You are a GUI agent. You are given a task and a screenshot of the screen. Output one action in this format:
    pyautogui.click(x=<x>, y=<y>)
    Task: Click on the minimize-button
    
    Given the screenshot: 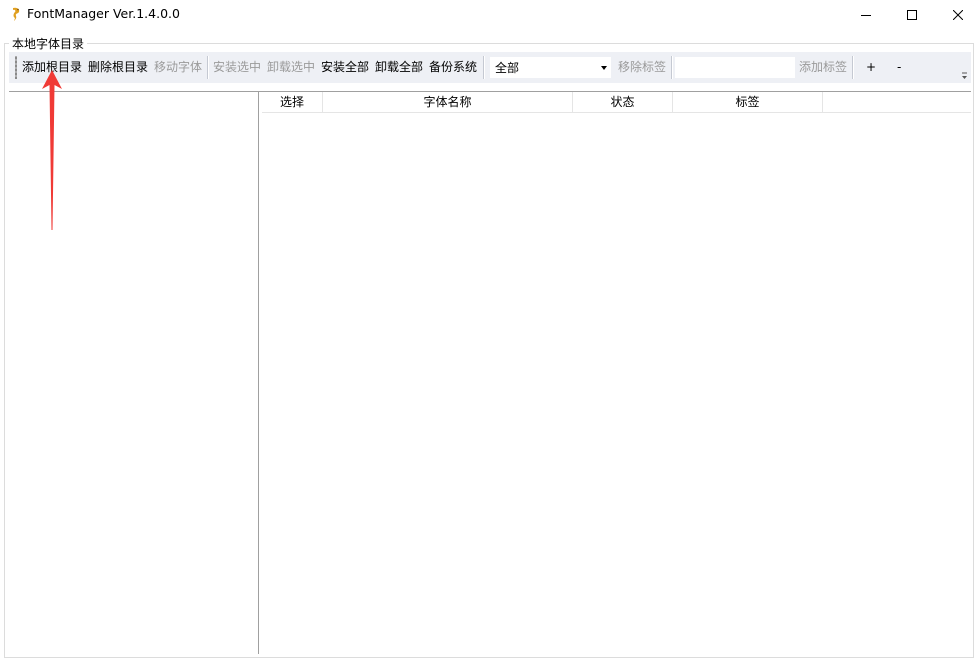 What is the action you would take?
    pyautogui.click(x=866, y=15)
    